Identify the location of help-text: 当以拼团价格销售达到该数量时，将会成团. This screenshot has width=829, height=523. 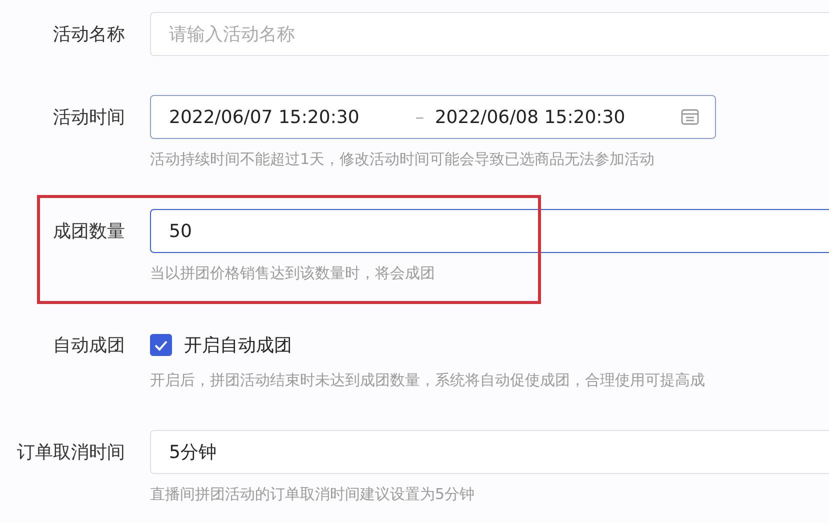
(293, 273).